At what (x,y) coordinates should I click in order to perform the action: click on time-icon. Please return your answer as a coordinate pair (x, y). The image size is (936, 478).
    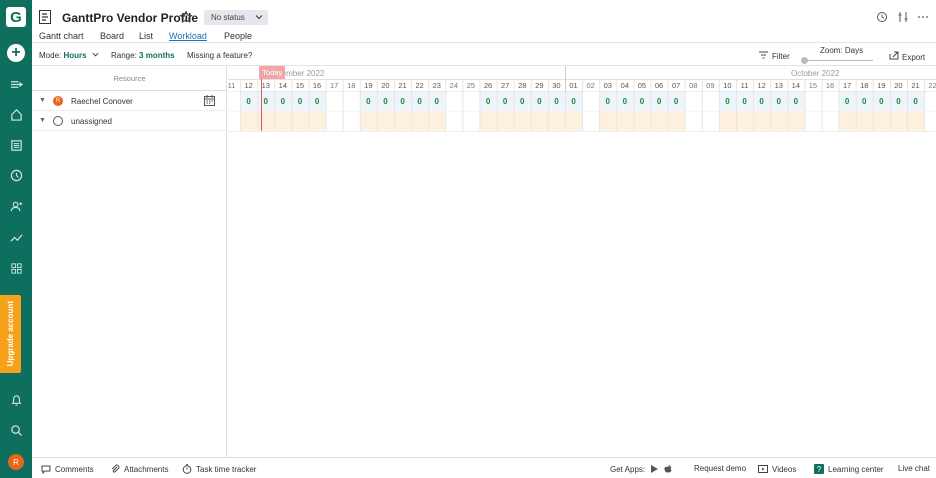
    Looking at the image, I should click on (16, 175).